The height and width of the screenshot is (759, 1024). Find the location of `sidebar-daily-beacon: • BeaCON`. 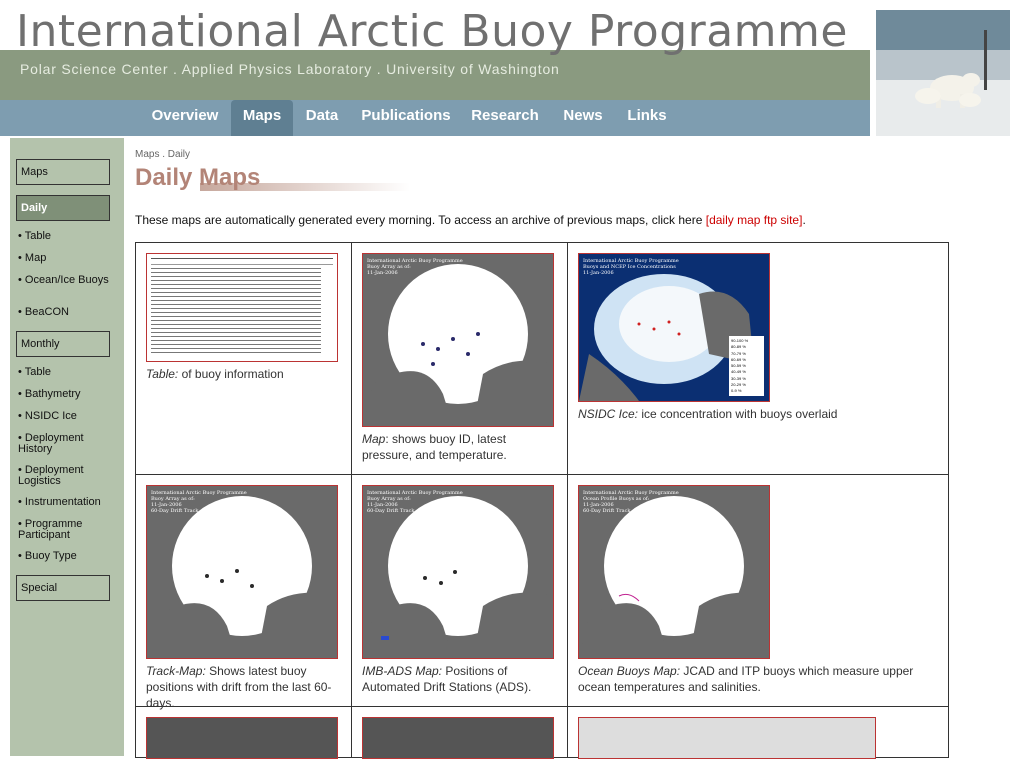

sidebar-daily-beacon: • BeaCON is located at coordinates (68, 312).